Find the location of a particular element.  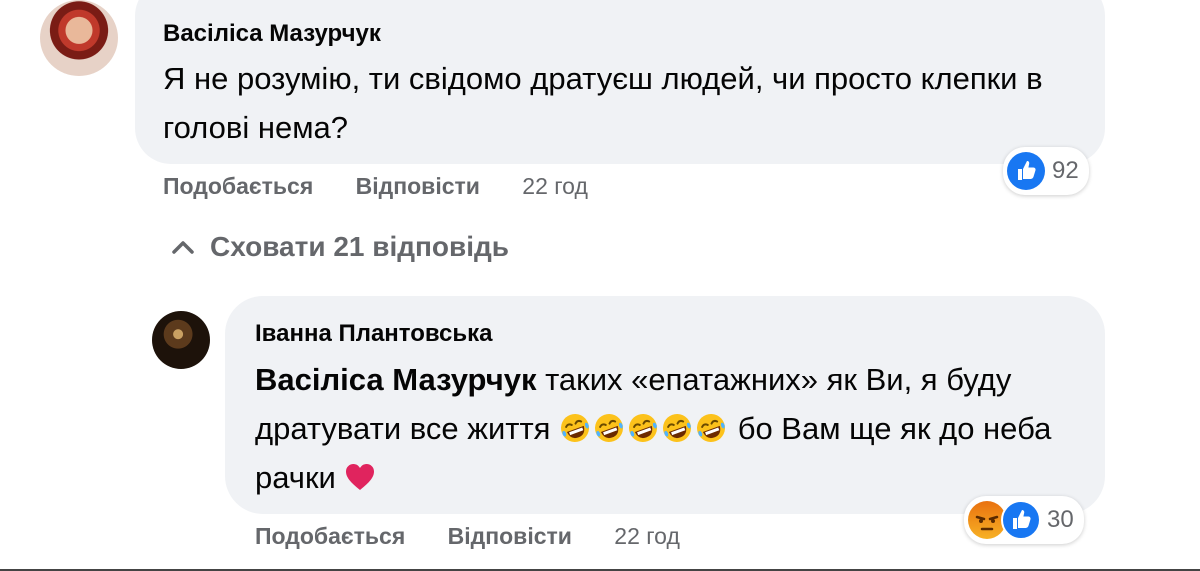

reply-actions: Подобається Відповісти 22 год is located at coordinates (485, 536).